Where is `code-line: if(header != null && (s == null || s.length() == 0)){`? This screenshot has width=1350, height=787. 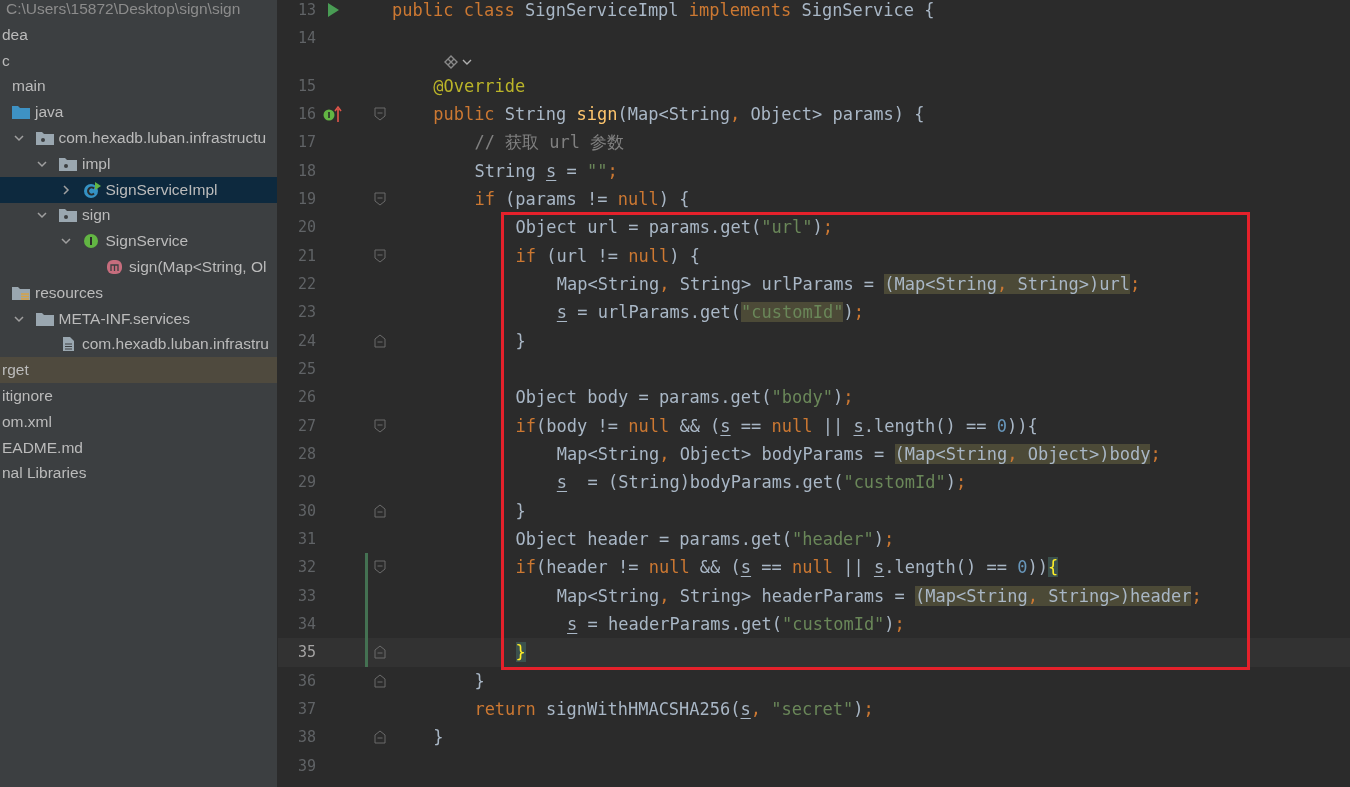 code-line: if(header != null && (s == null || s.length() == 0)){ is located at coordinates (787, 567).